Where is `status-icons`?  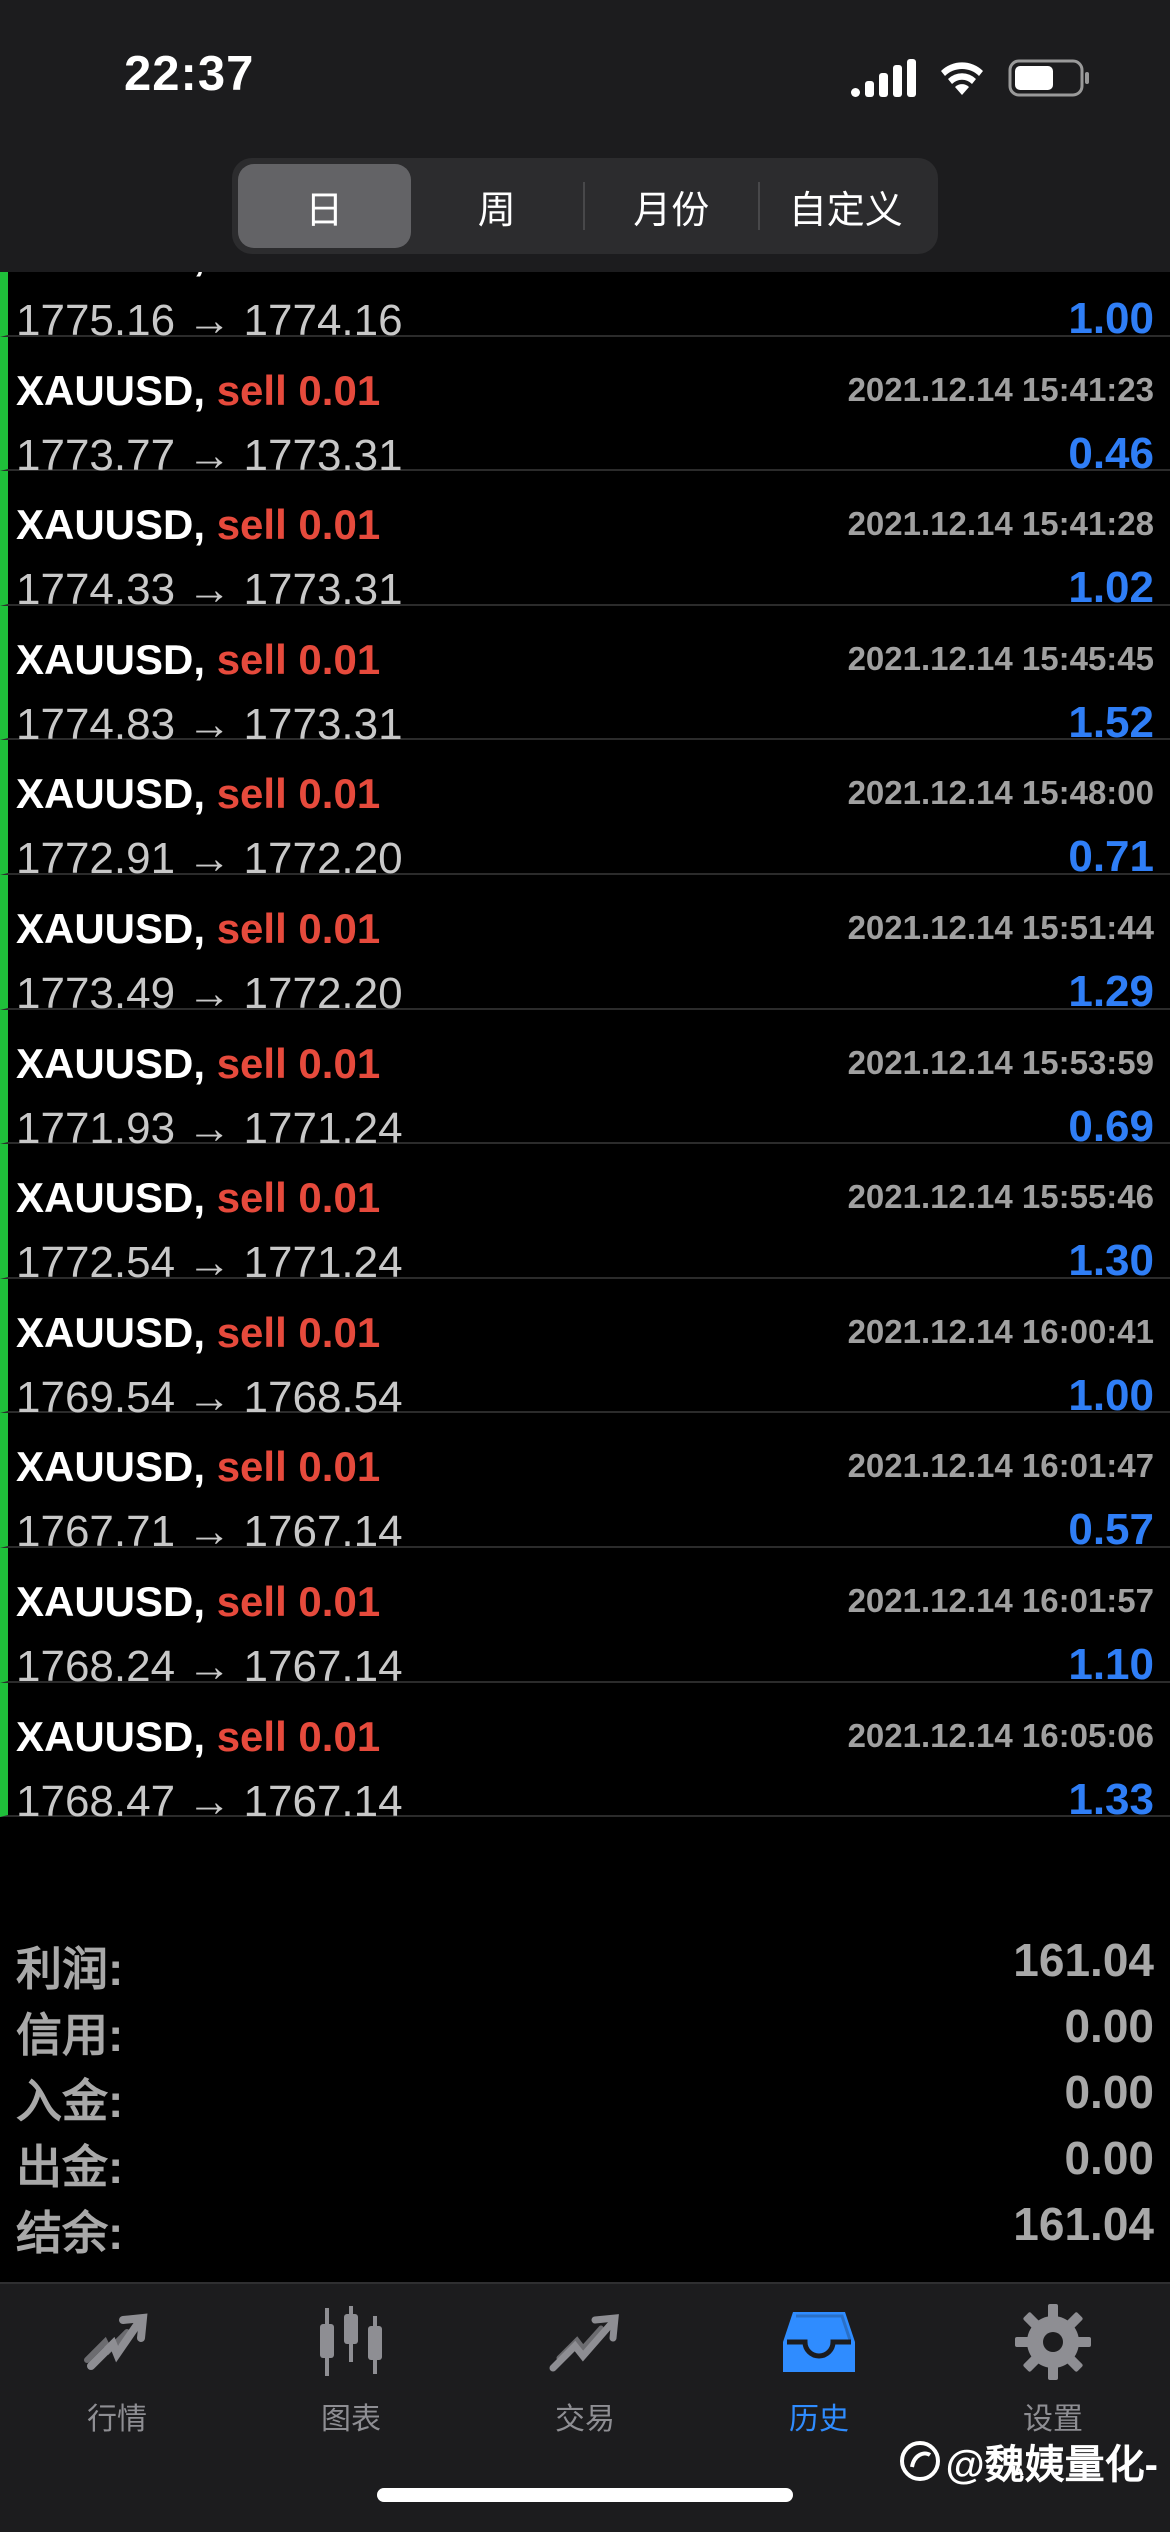 status-icons is located at coordinates (970, 78).